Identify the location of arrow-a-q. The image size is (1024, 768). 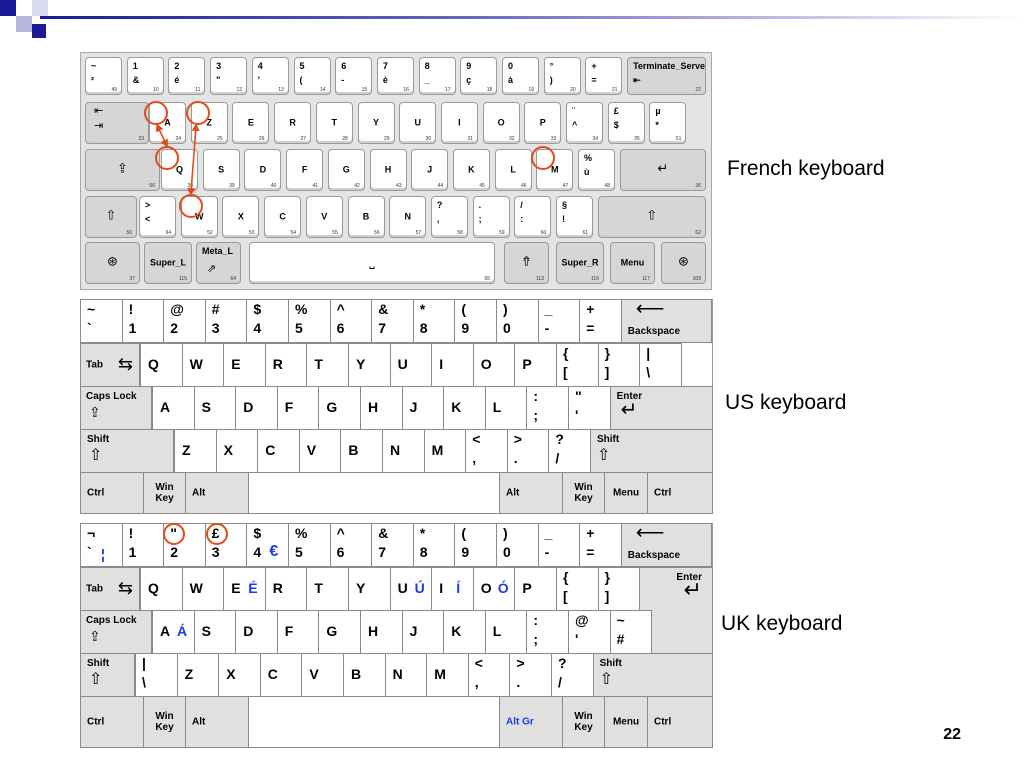
(162, 135).